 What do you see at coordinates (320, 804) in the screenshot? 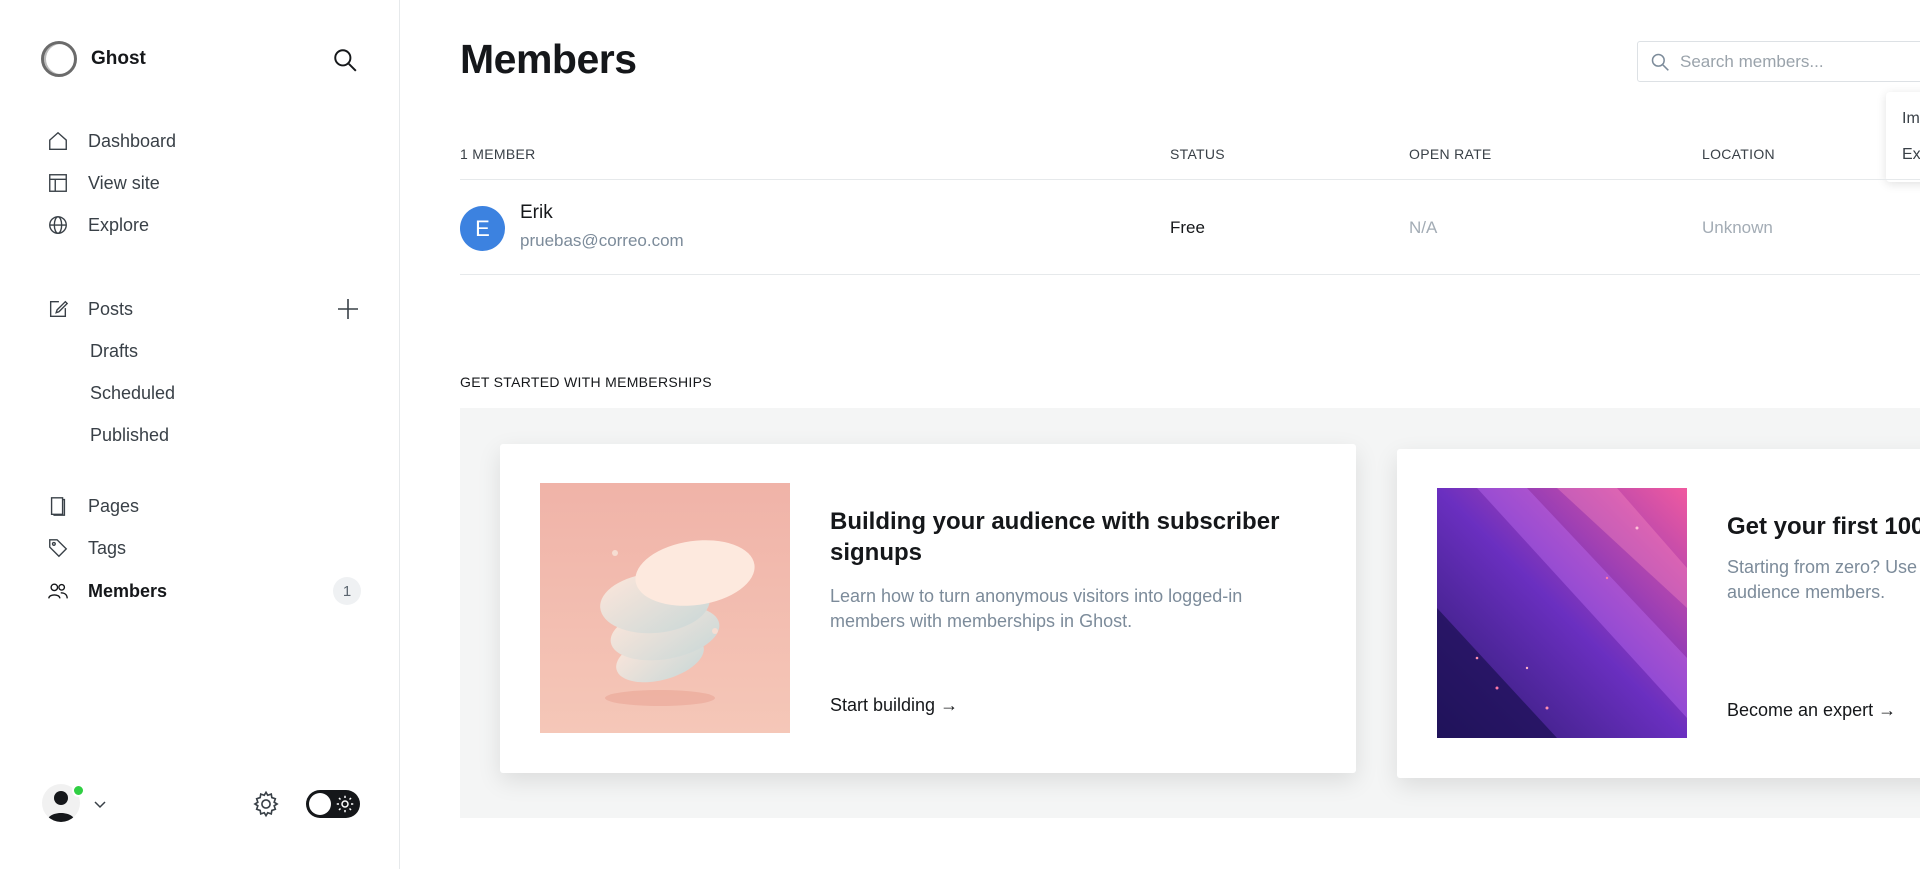
I see `toggle-knob` at bounding box center [320, 804].